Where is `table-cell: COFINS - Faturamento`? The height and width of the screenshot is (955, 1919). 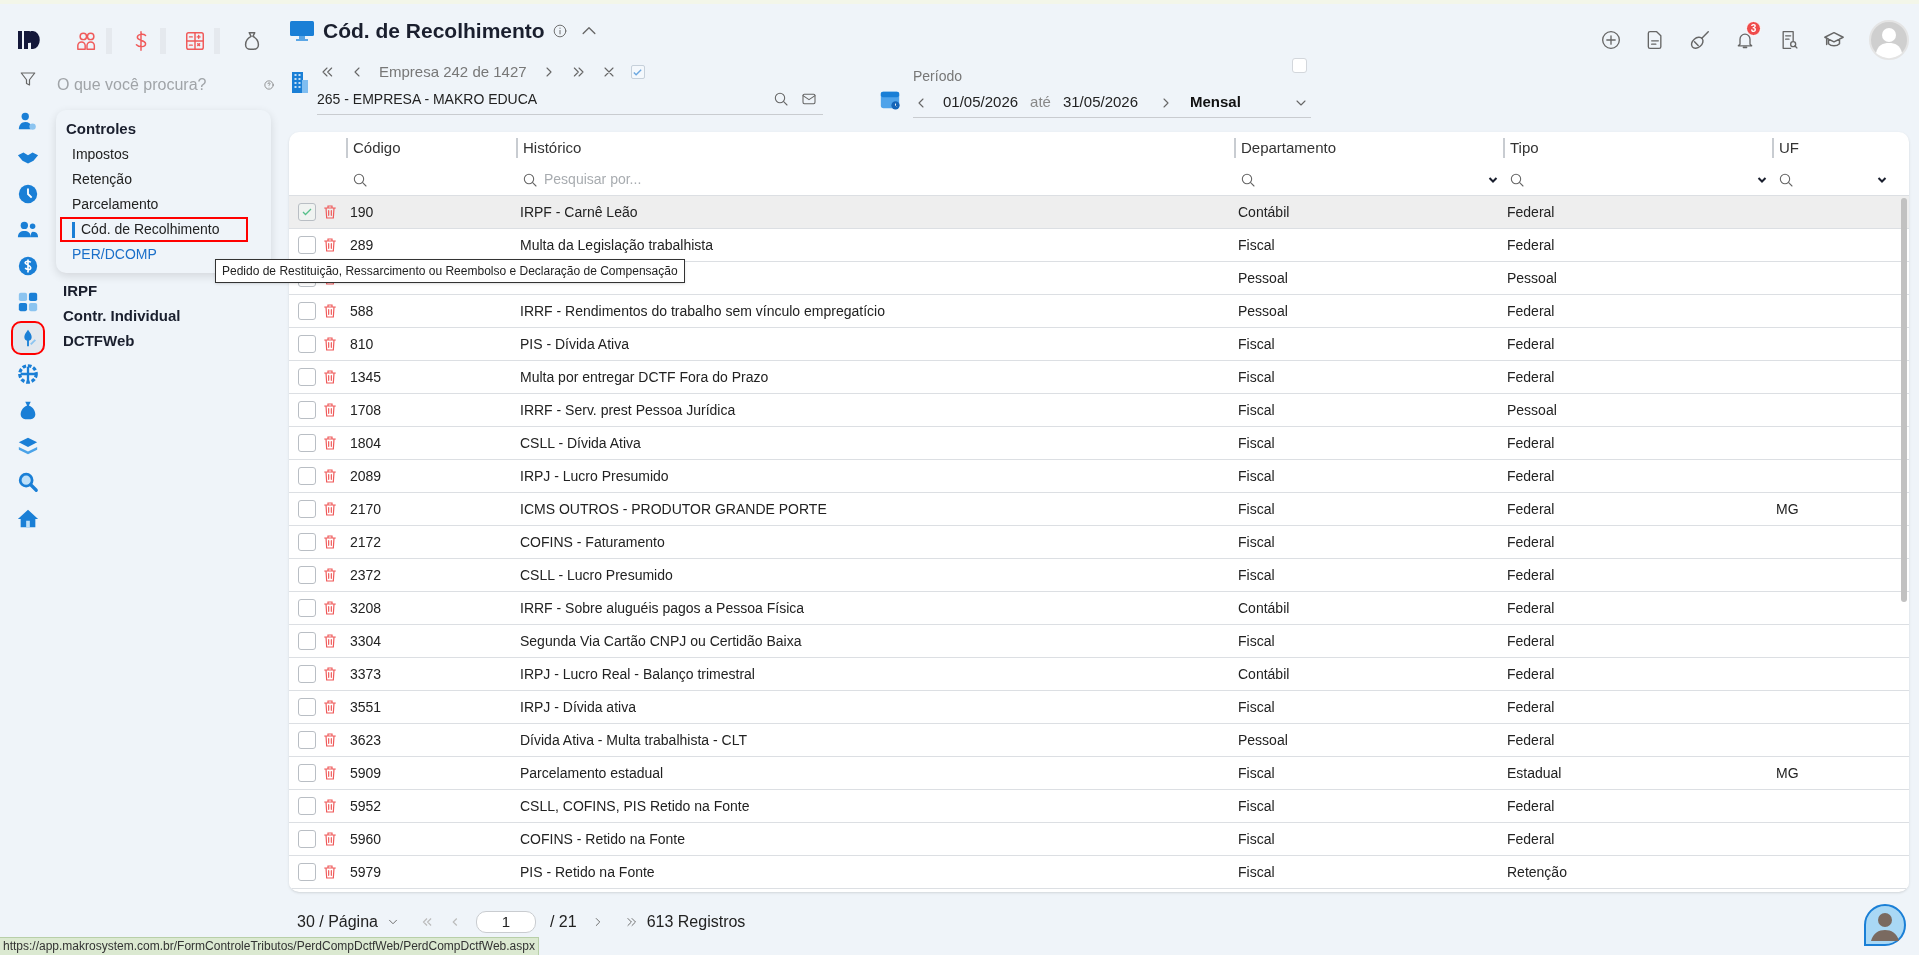
table-cell: COFINS - Faturamento is located at coordinates (592, 541).